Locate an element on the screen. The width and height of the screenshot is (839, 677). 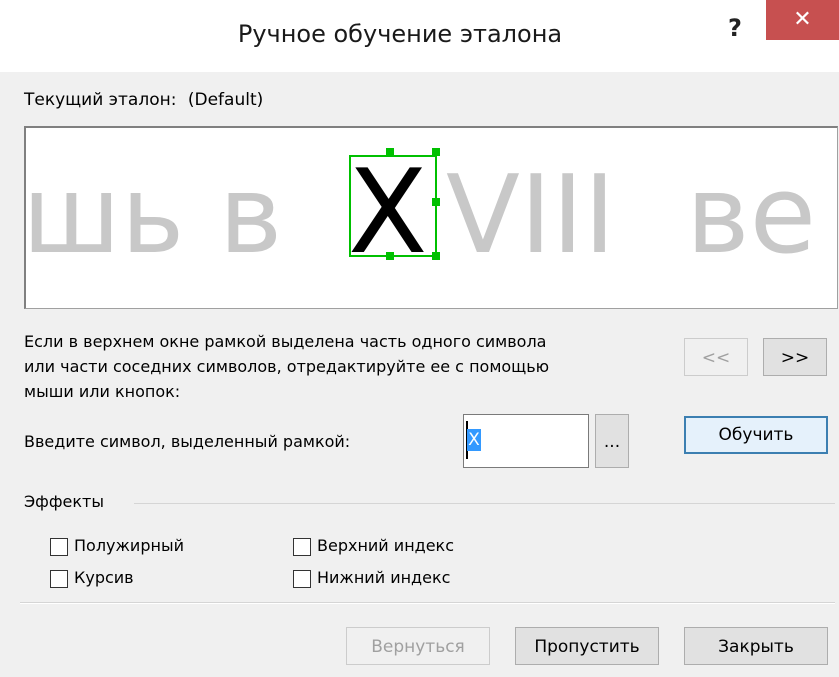
close-button: Закрыть is located at coordinates (756, 646).